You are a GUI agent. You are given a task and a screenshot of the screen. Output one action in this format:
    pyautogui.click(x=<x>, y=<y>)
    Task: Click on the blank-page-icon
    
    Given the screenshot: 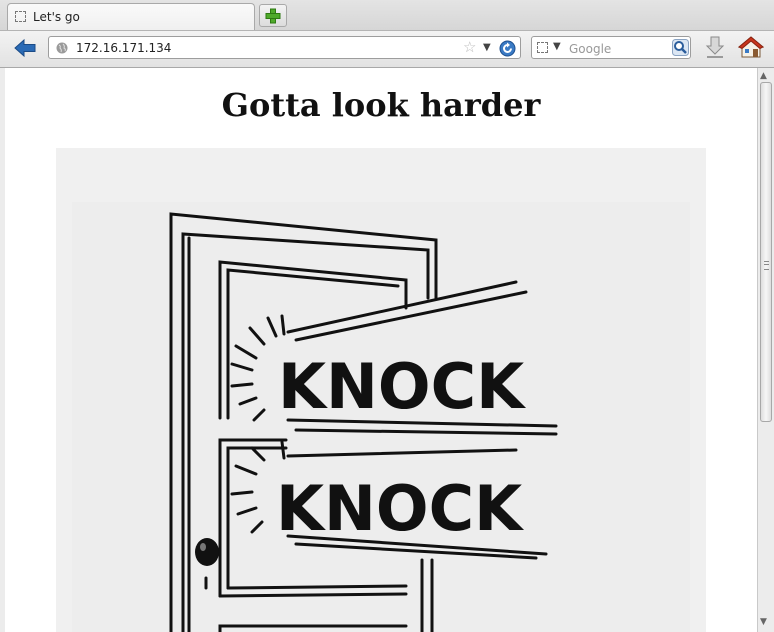 What is the action you would take?
    pyautogui.click(x=20, y=16)
    